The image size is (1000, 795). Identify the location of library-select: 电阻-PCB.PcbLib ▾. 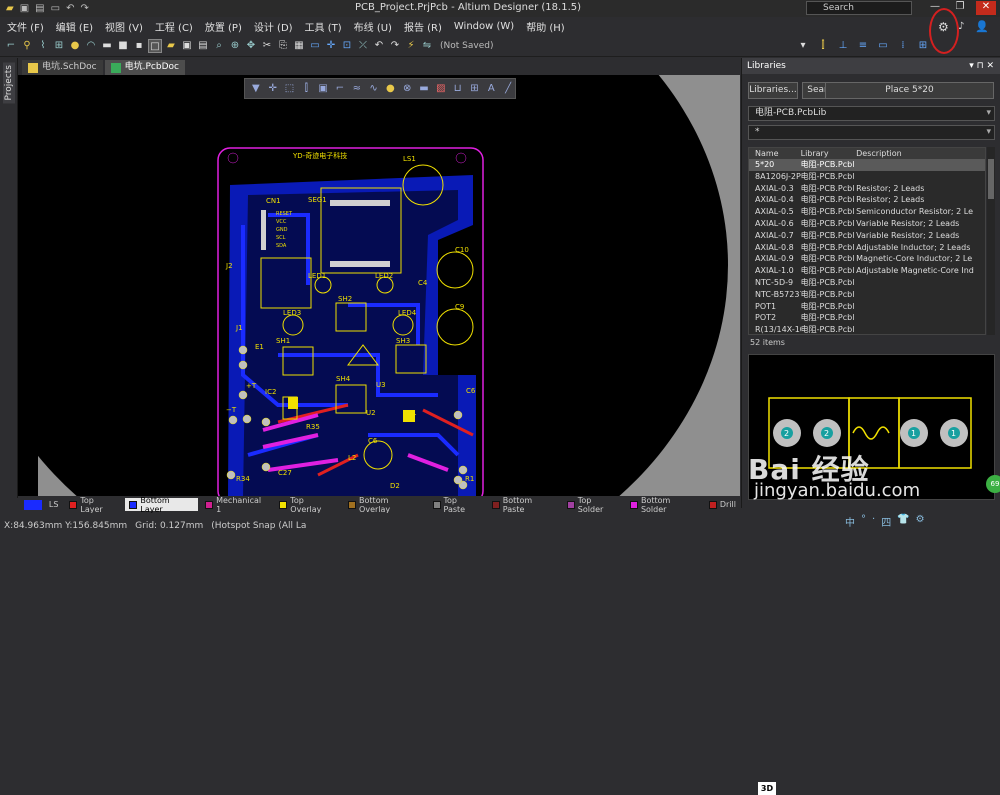
(871, 113).